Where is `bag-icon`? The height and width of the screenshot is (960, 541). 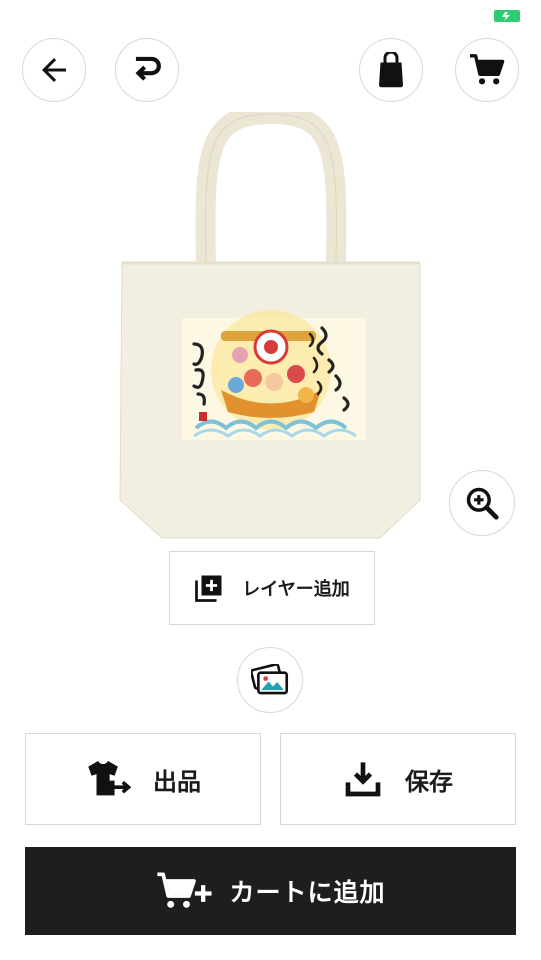
bag-icon is located at coordinates (391, 70).